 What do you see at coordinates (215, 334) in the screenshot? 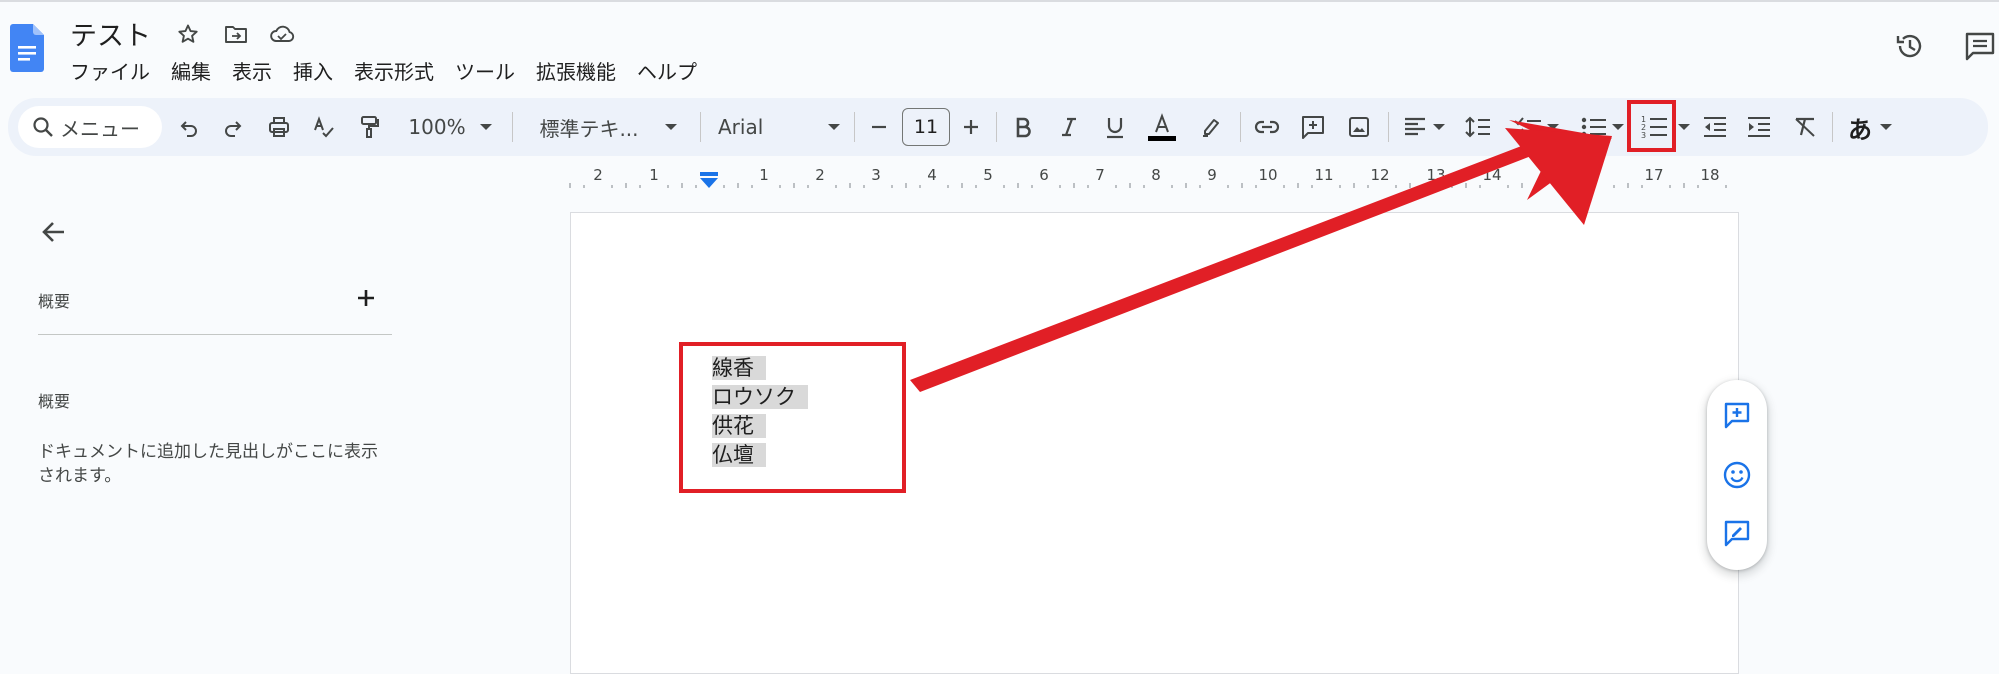
I see `panel-divider` at bounding box center [215, 334].